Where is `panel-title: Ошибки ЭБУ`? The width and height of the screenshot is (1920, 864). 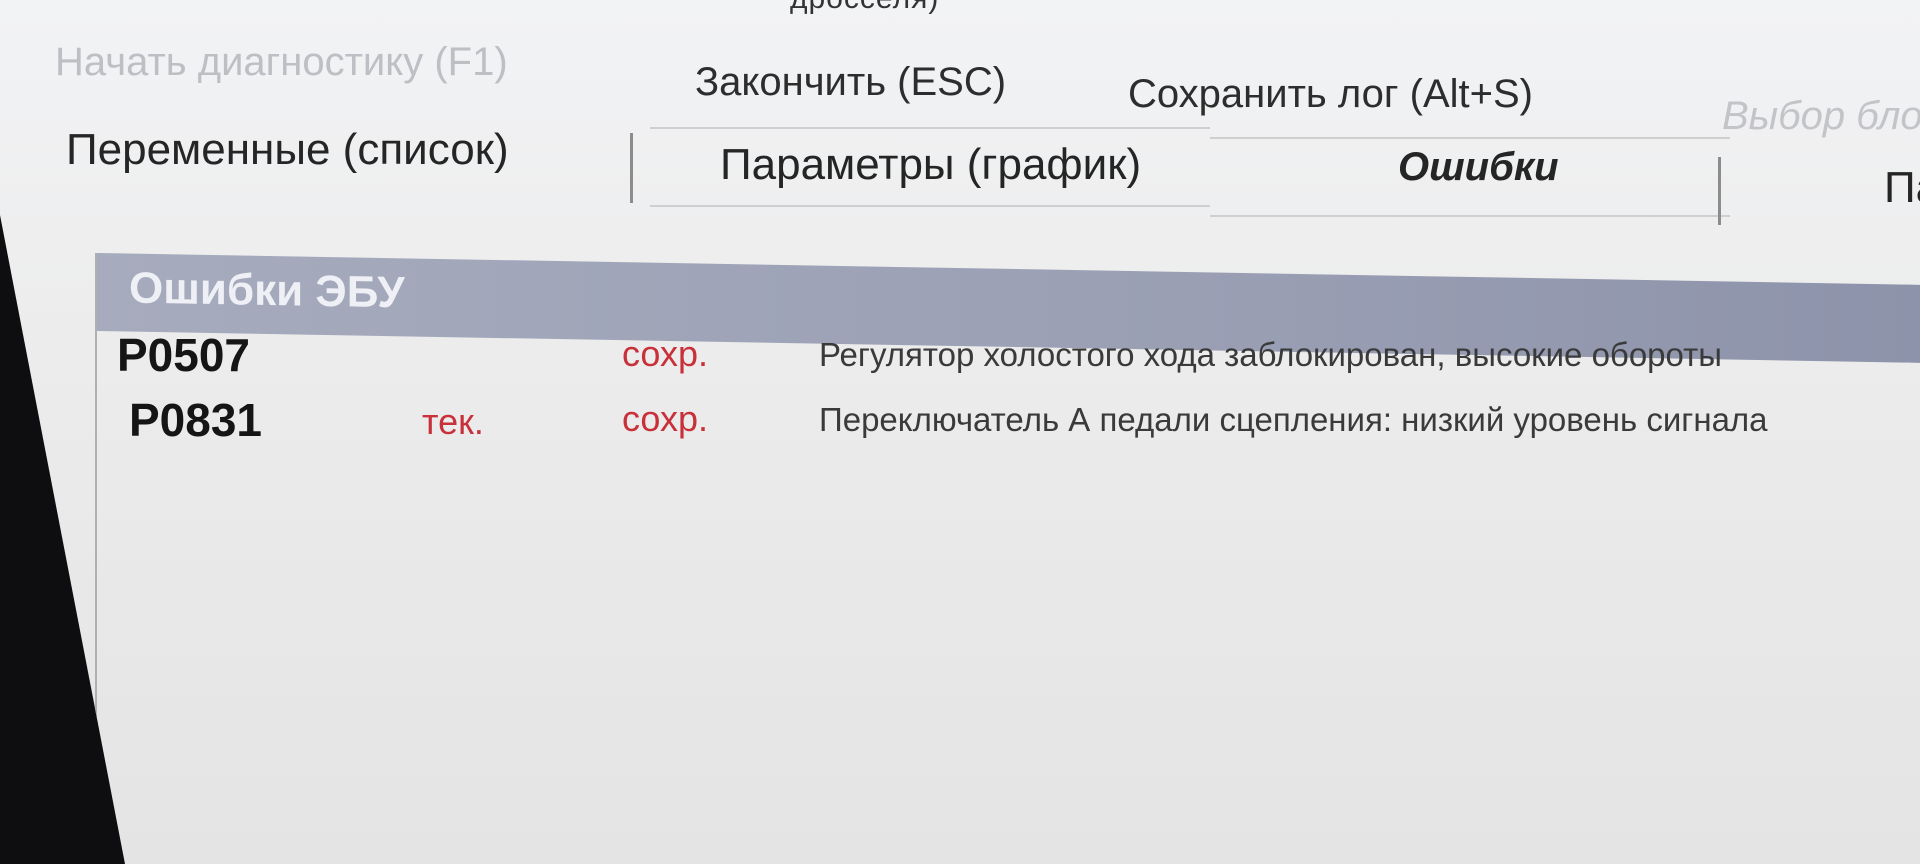 panel-title: Ошибки ЭБУ is located at coordinates (267, 290).